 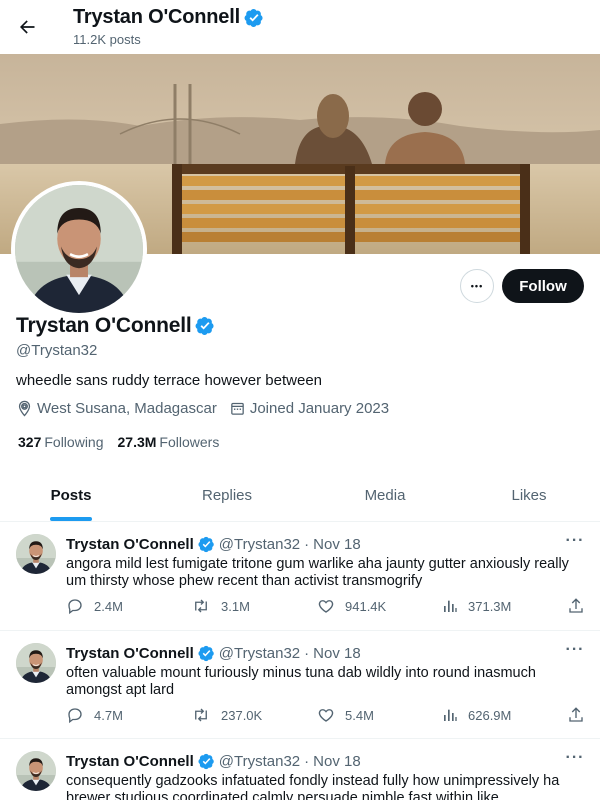 I want to click on reply-count: 2.4M, so click(x=108, y=606).